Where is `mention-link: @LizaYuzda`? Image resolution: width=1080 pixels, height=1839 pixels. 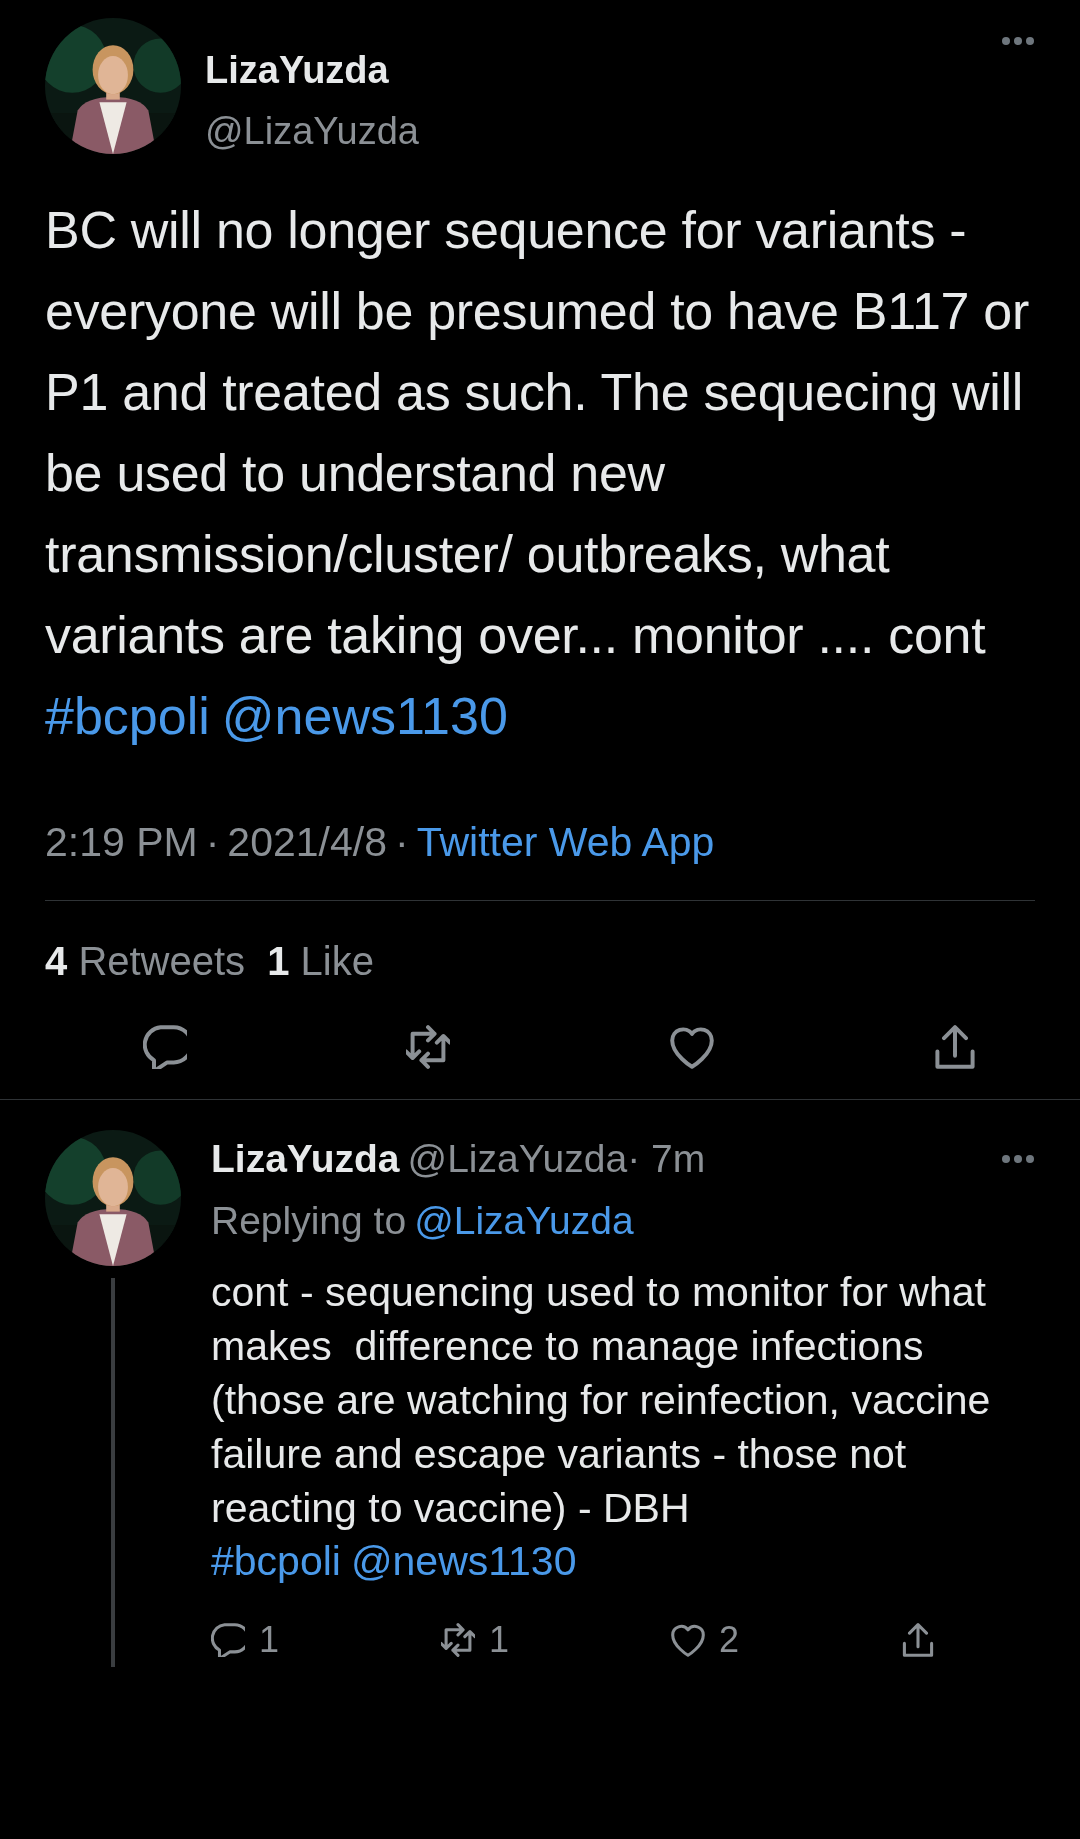
mention-link: @LizaYuzda is located at coordinates (524, 1221).